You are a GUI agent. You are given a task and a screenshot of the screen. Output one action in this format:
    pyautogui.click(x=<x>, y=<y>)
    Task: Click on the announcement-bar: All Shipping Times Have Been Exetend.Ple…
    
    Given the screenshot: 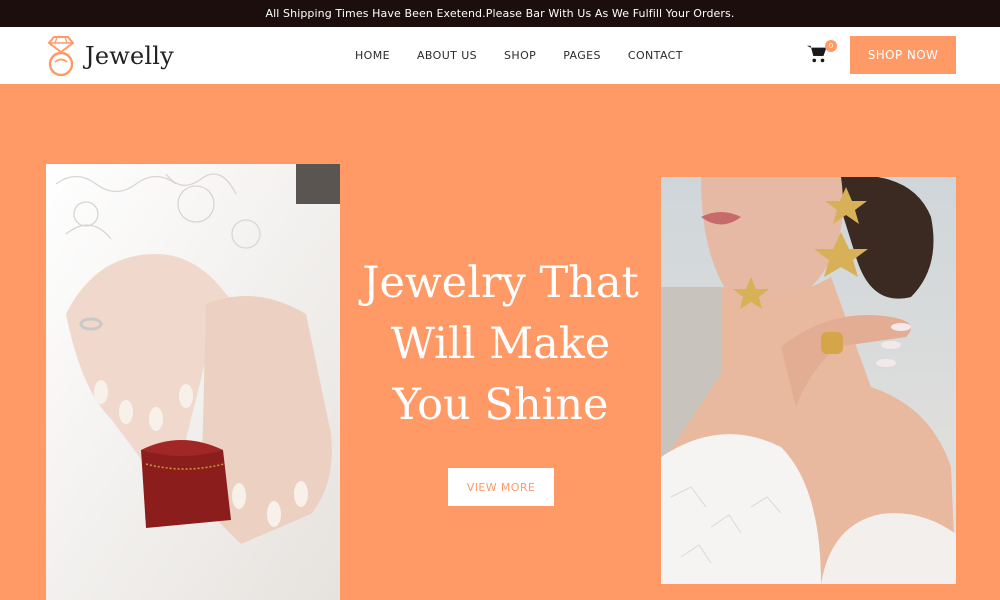 What is the action you would take?
    pyautogui.click(x=500, y=13)
    